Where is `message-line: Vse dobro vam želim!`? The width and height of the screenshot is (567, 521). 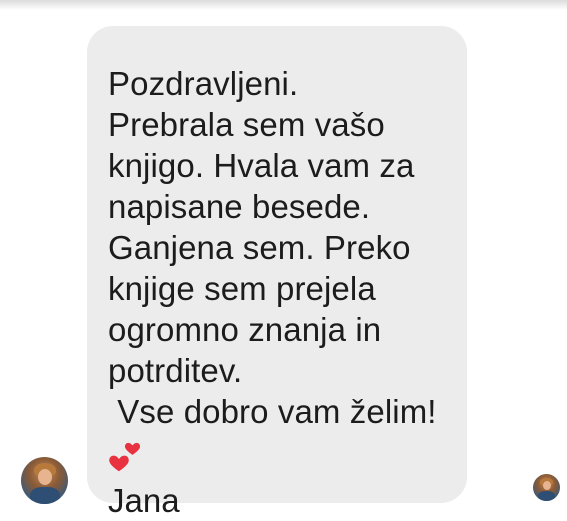 message-line: Vse dobro vam želim! is located at coordinates (272, 411).